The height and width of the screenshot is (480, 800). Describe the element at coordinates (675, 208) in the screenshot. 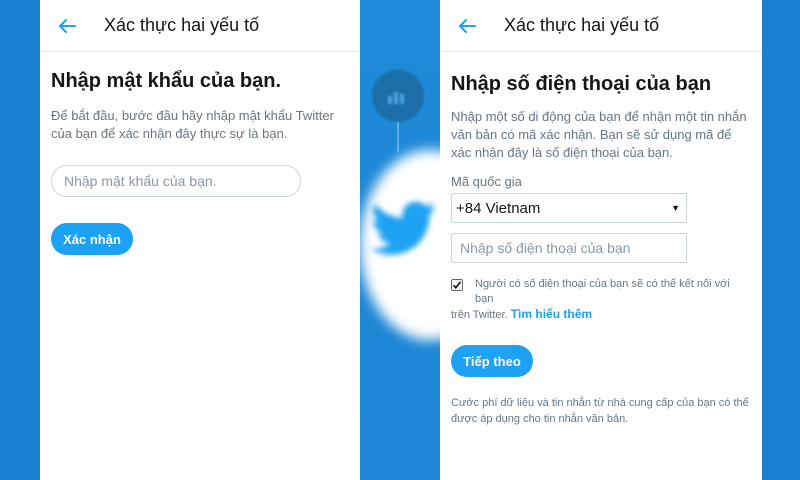

I see `chevron-down-icon: ▼` at that location.